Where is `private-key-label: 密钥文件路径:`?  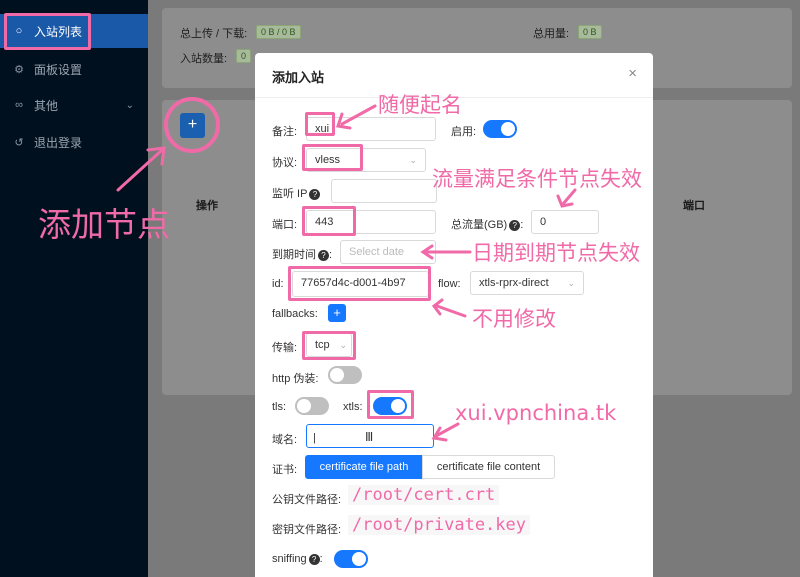
private-key-label: 密钥文件路径: is located at coordinates (307, 530).